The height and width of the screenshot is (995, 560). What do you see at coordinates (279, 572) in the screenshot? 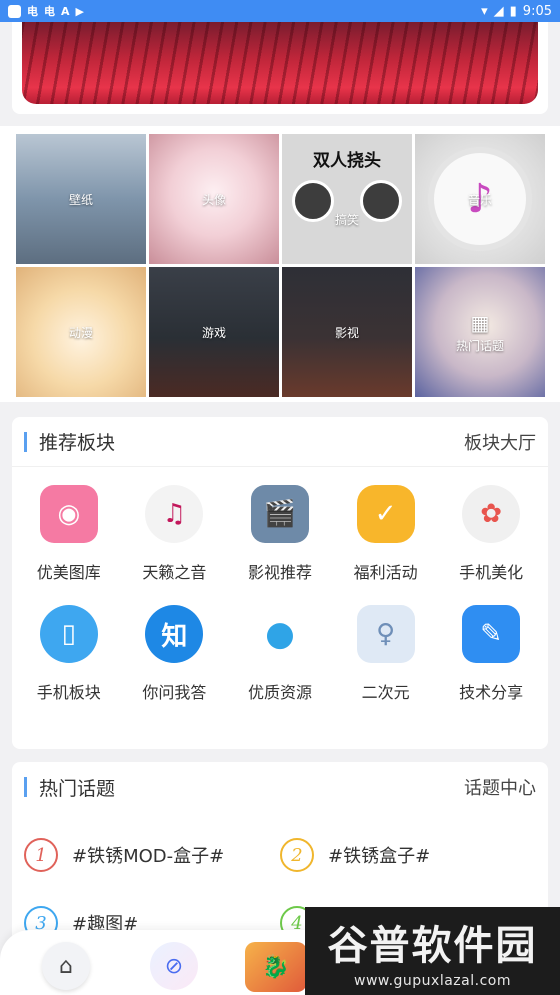
I see `board-label: 影视推荐` at bounding box center [279, 572].